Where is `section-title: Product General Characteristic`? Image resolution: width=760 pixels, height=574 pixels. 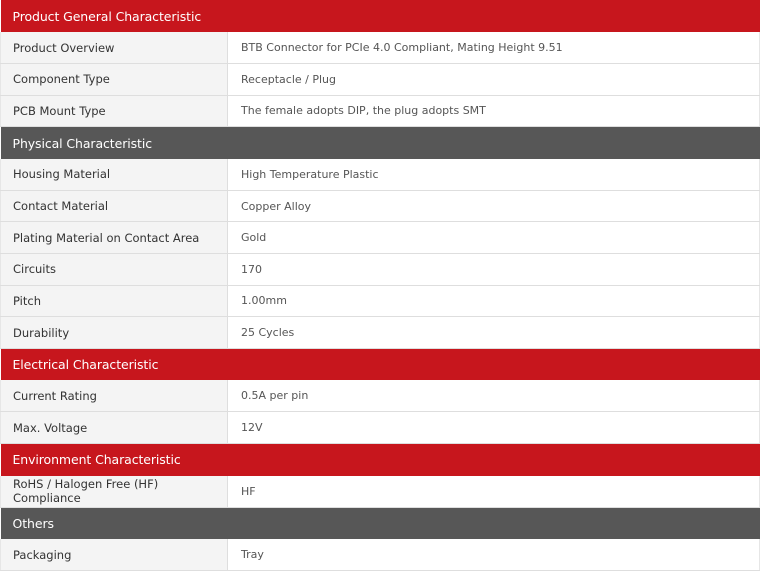
section-title: Product General Characteristic is located at coordinates (380, 16).